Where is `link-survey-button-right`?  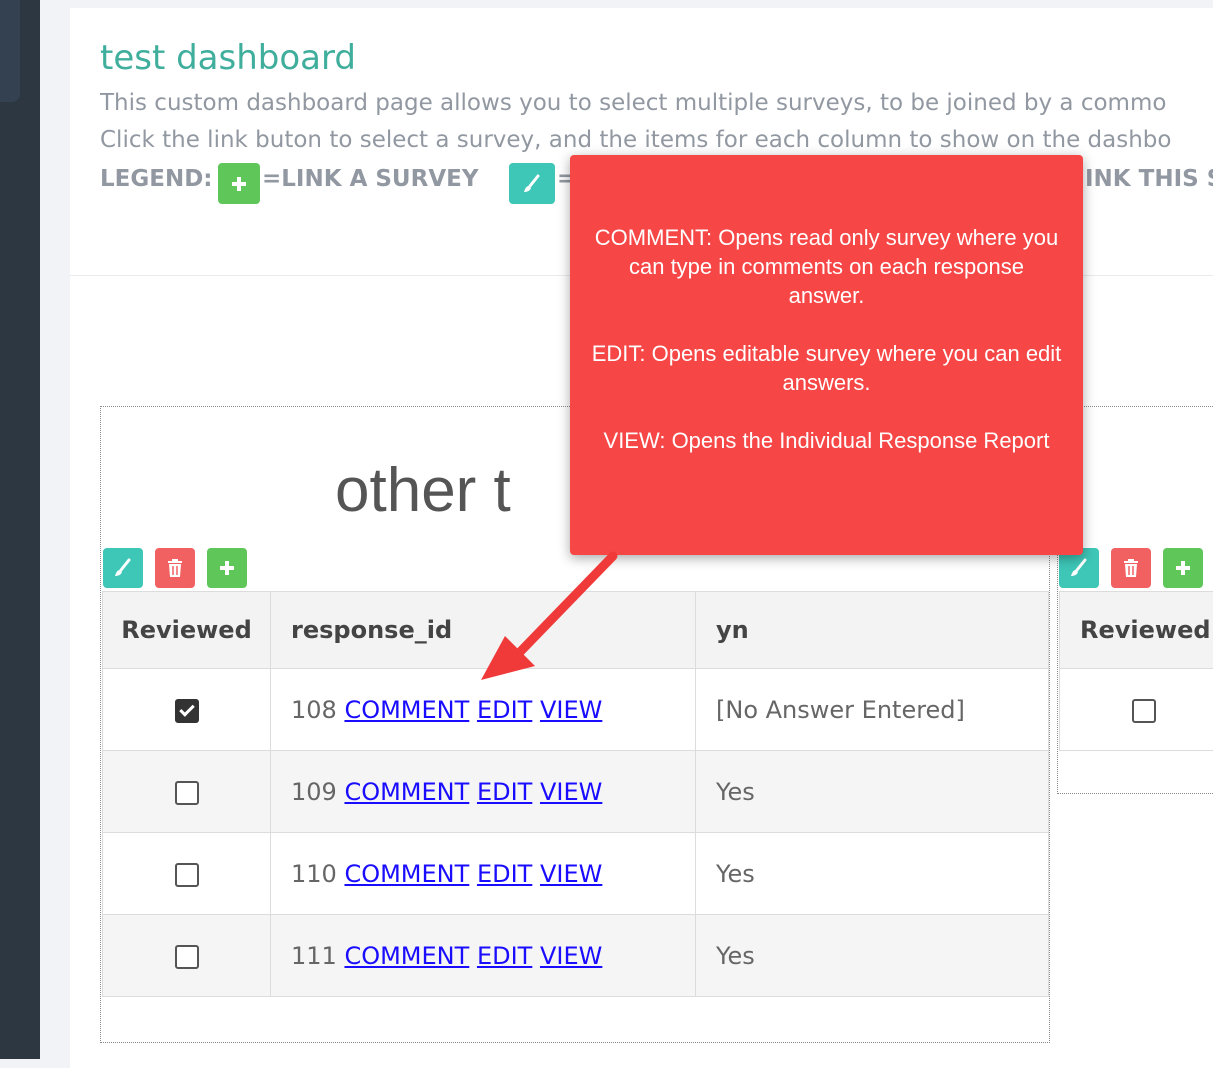
link-survey-button-right is located at coordinates (1183, 568).